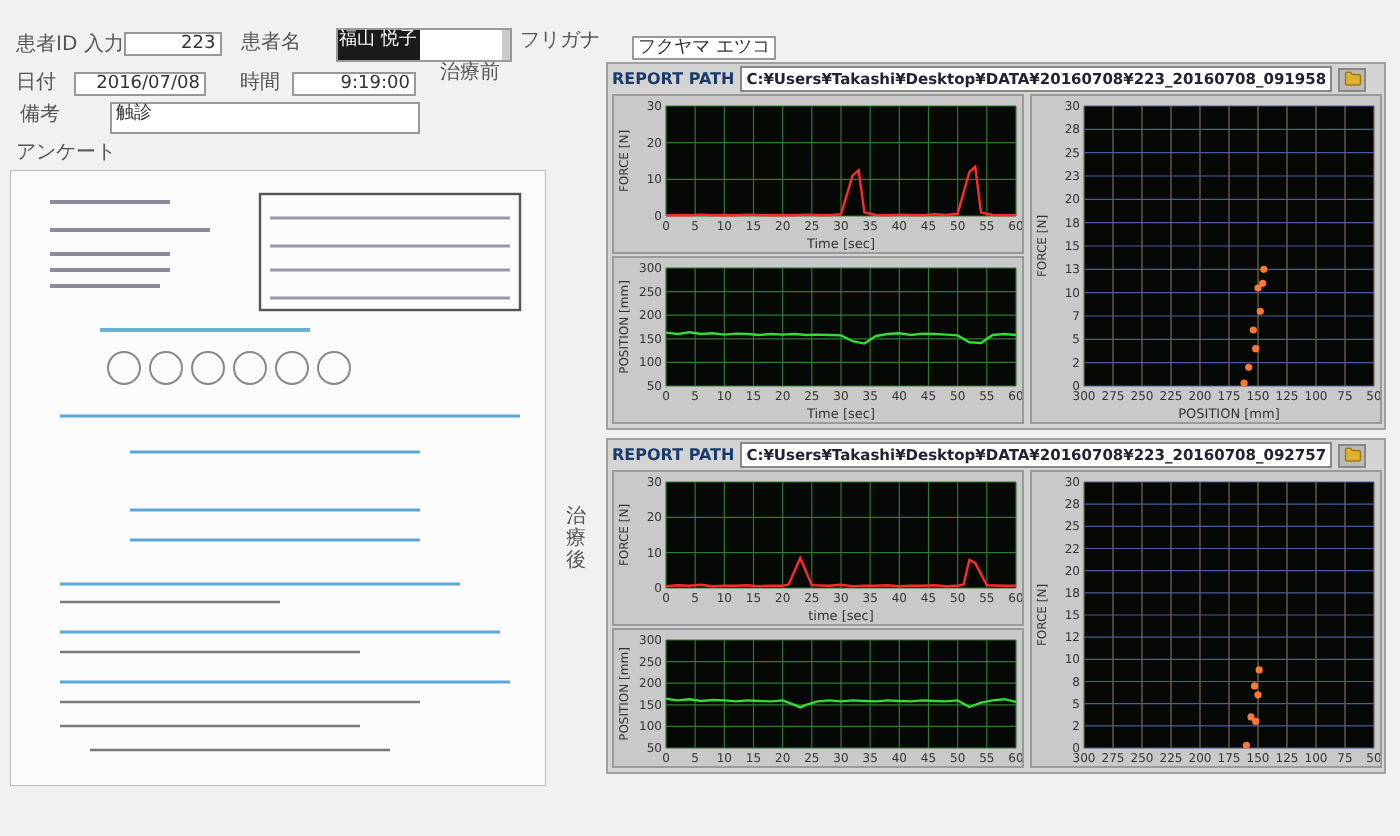  Describe the element at coordinates (140, 84) in the screenshot. I see `date-field: 2016/07/08` at that location.